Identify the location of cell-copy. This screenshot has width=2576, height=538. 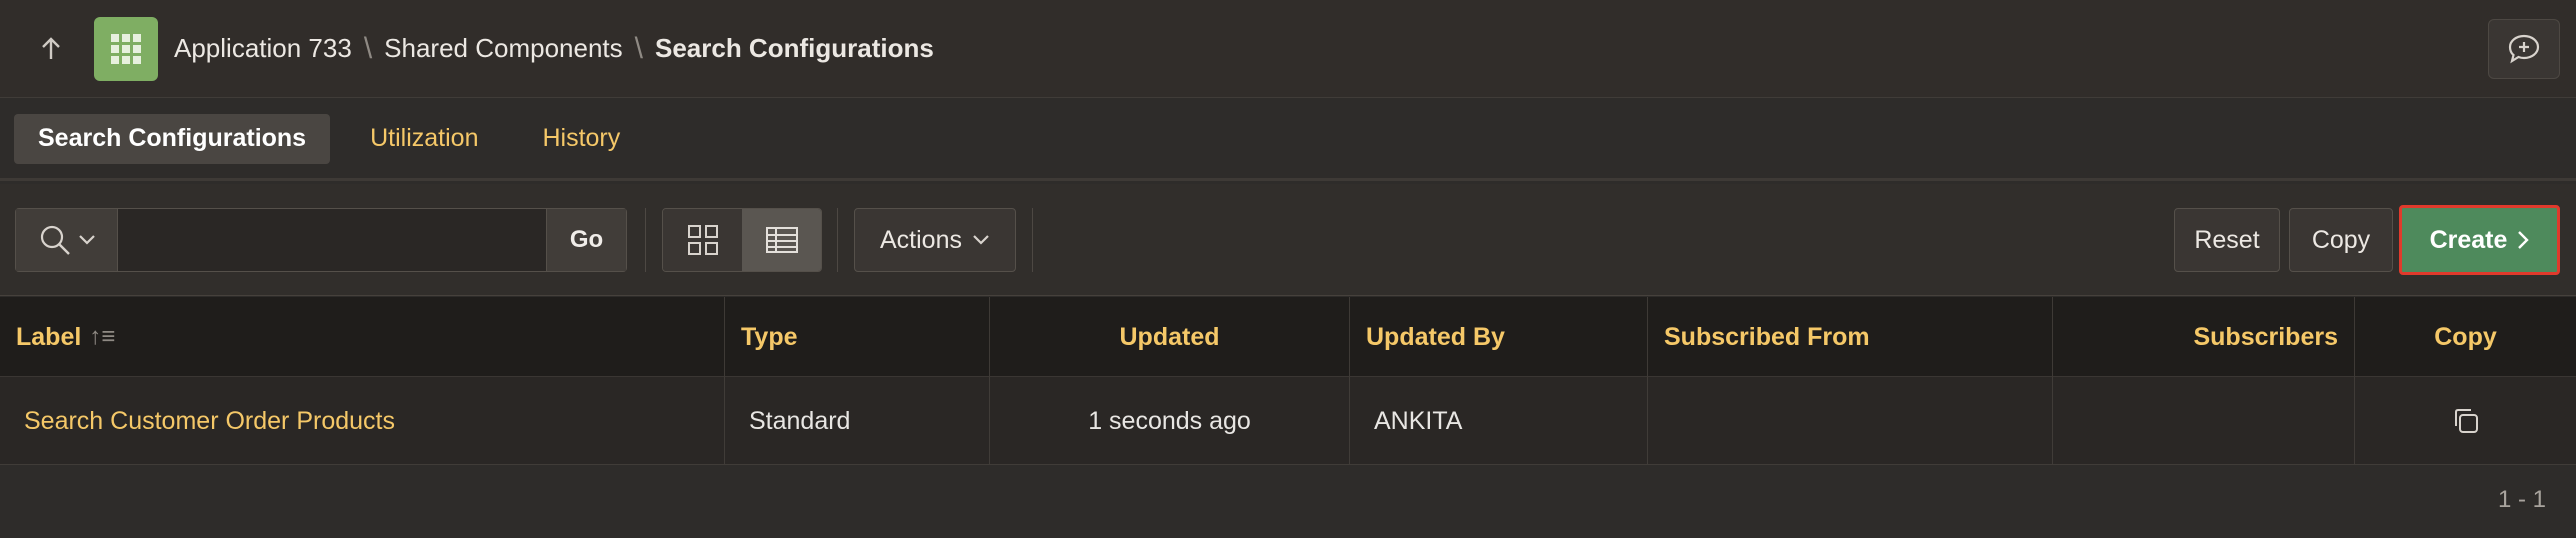
(2465, 421).